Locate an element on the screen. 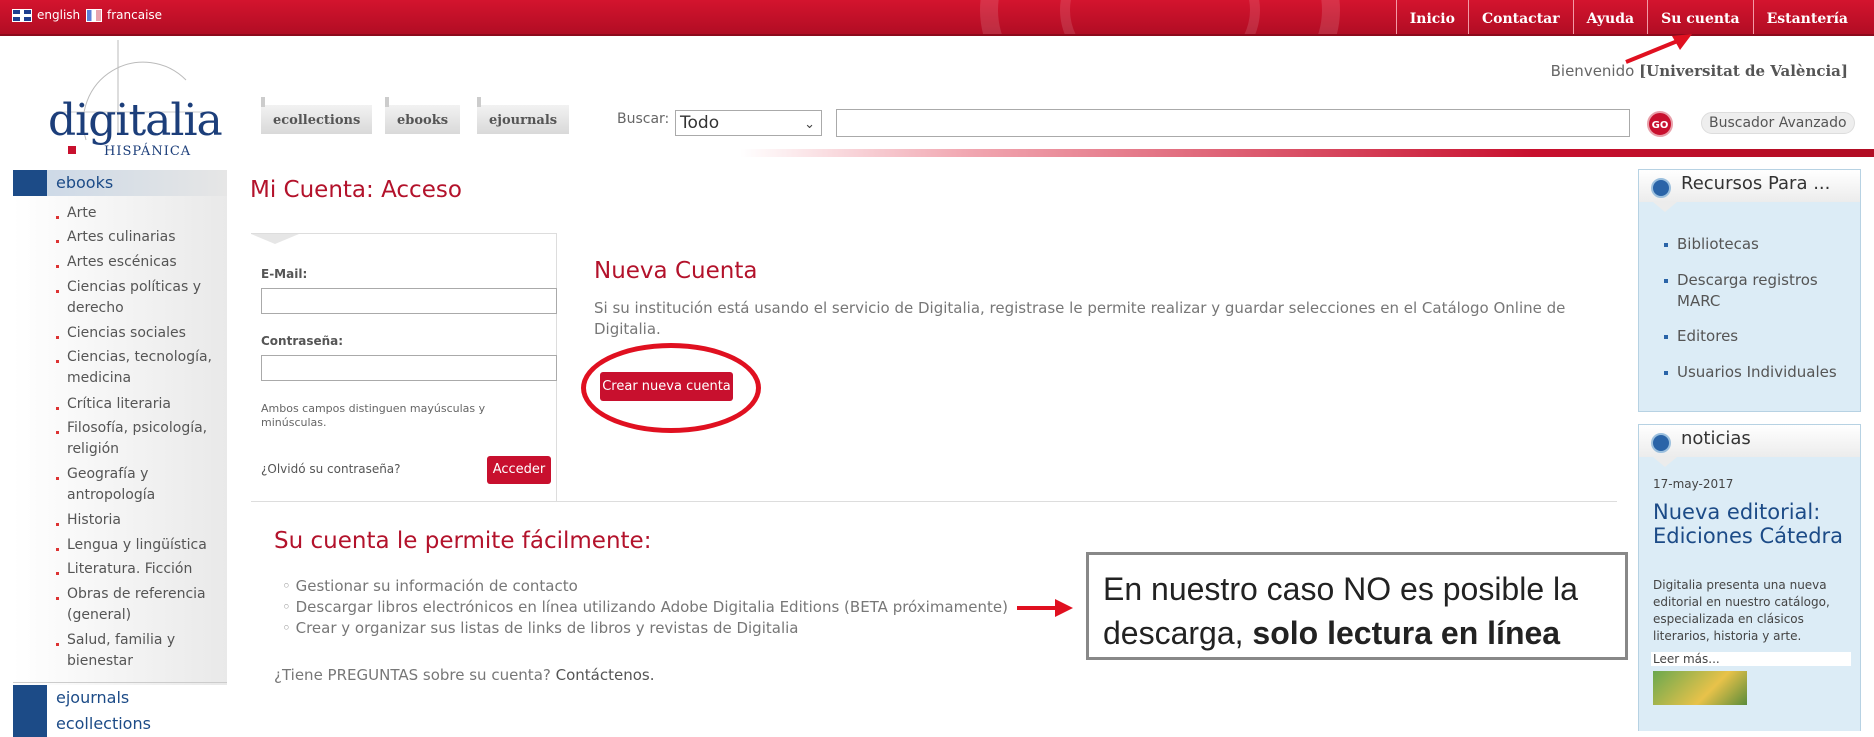  recursos-link: Descarga registros MARC is located at coordinates (1760, 291).